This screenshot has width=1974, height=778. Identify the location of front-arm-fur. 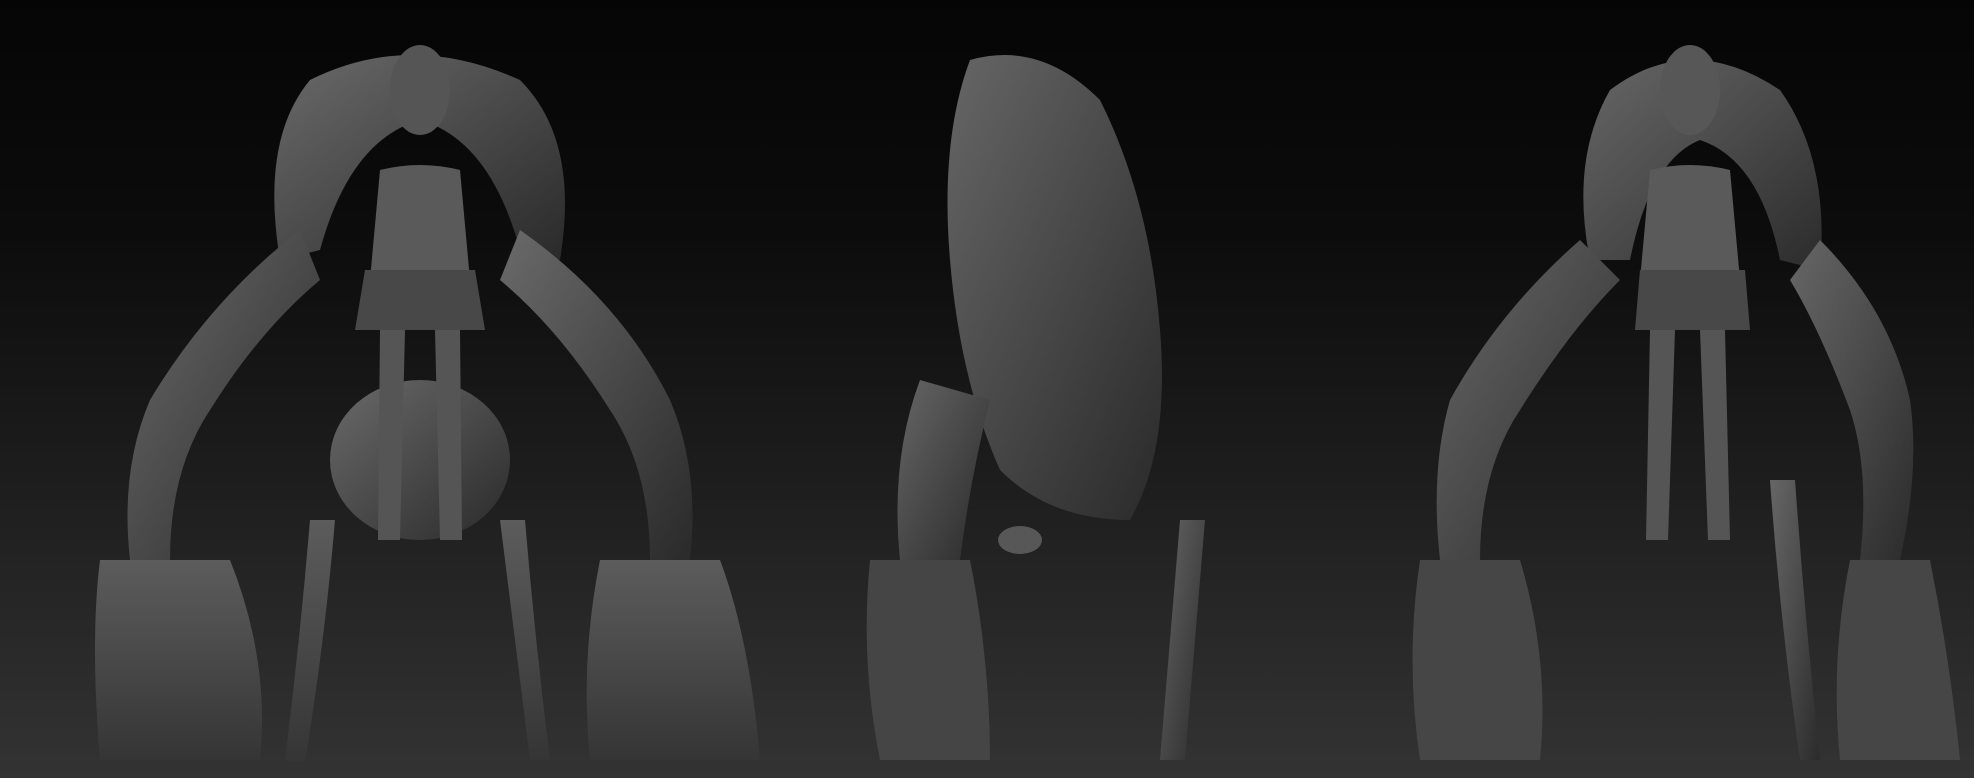
(943, 470).